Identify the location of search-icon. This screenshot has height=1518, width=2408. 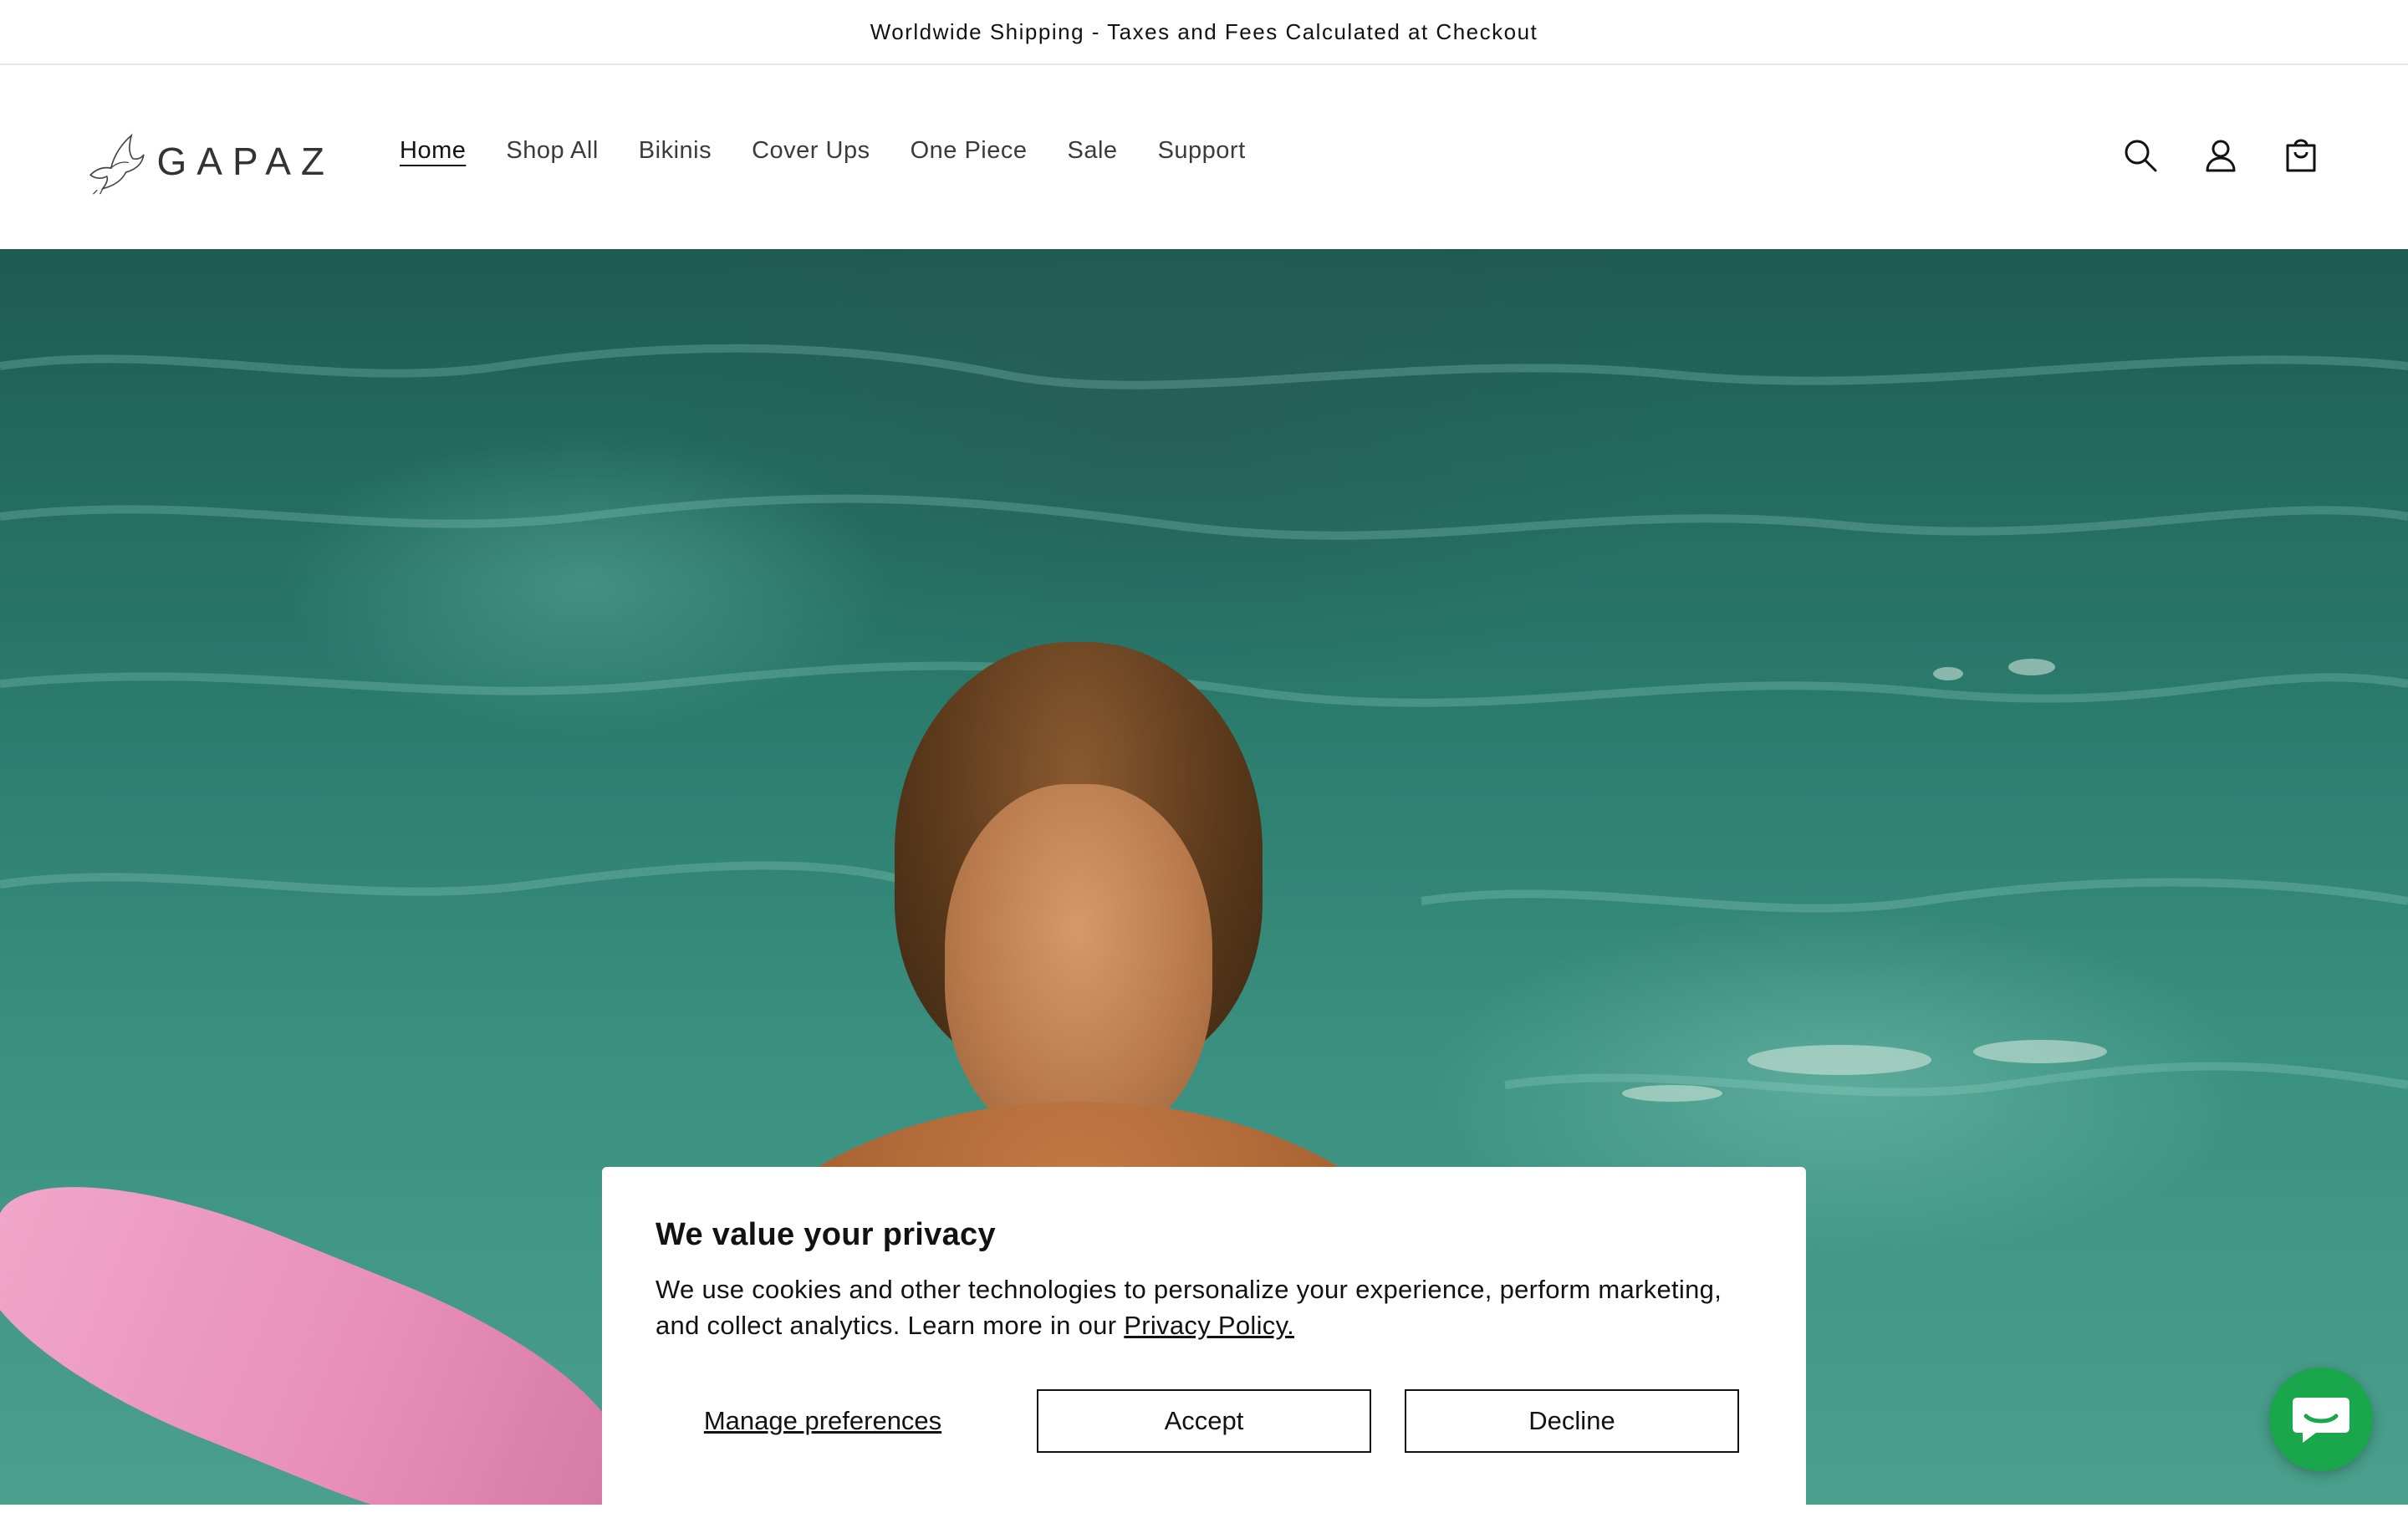
(2141, 156).